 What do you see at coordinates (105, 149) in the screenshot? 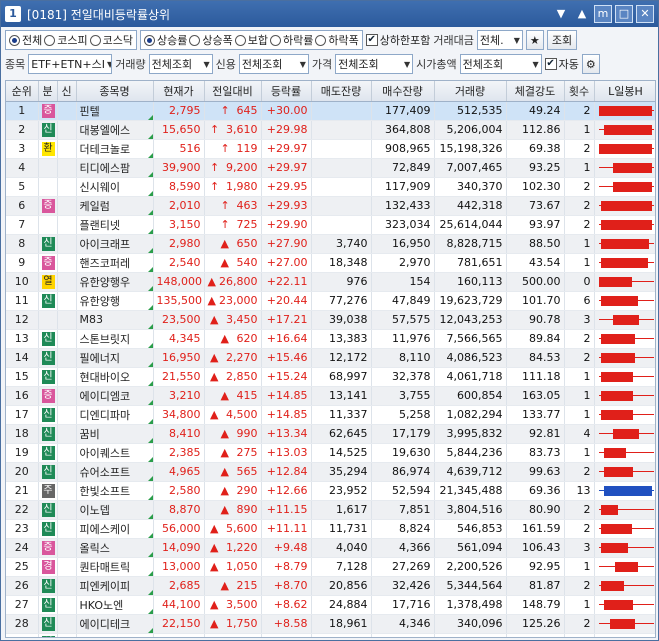
I see `stock-name: 더테크놀로` at bounding box center [105, 149].